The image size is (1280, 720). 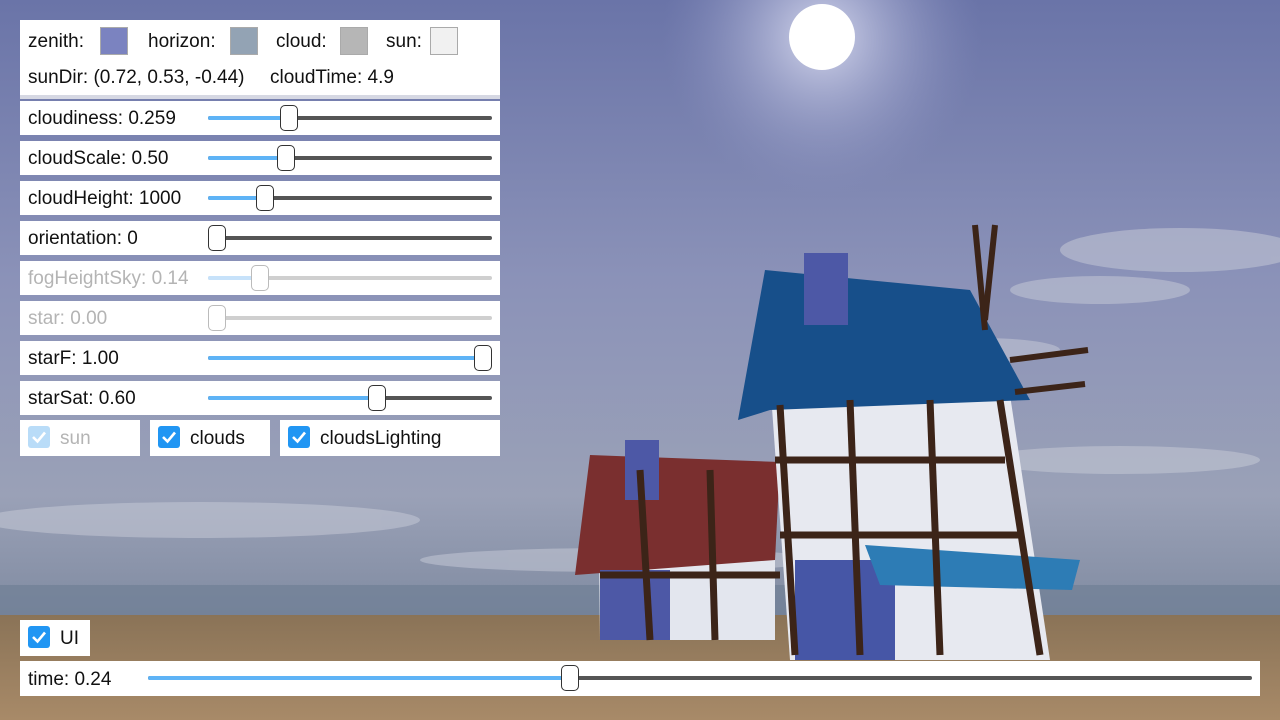 I want to click on cloudiness-slider-row: cloudiness: 0.259, so click(x=260, y=118).